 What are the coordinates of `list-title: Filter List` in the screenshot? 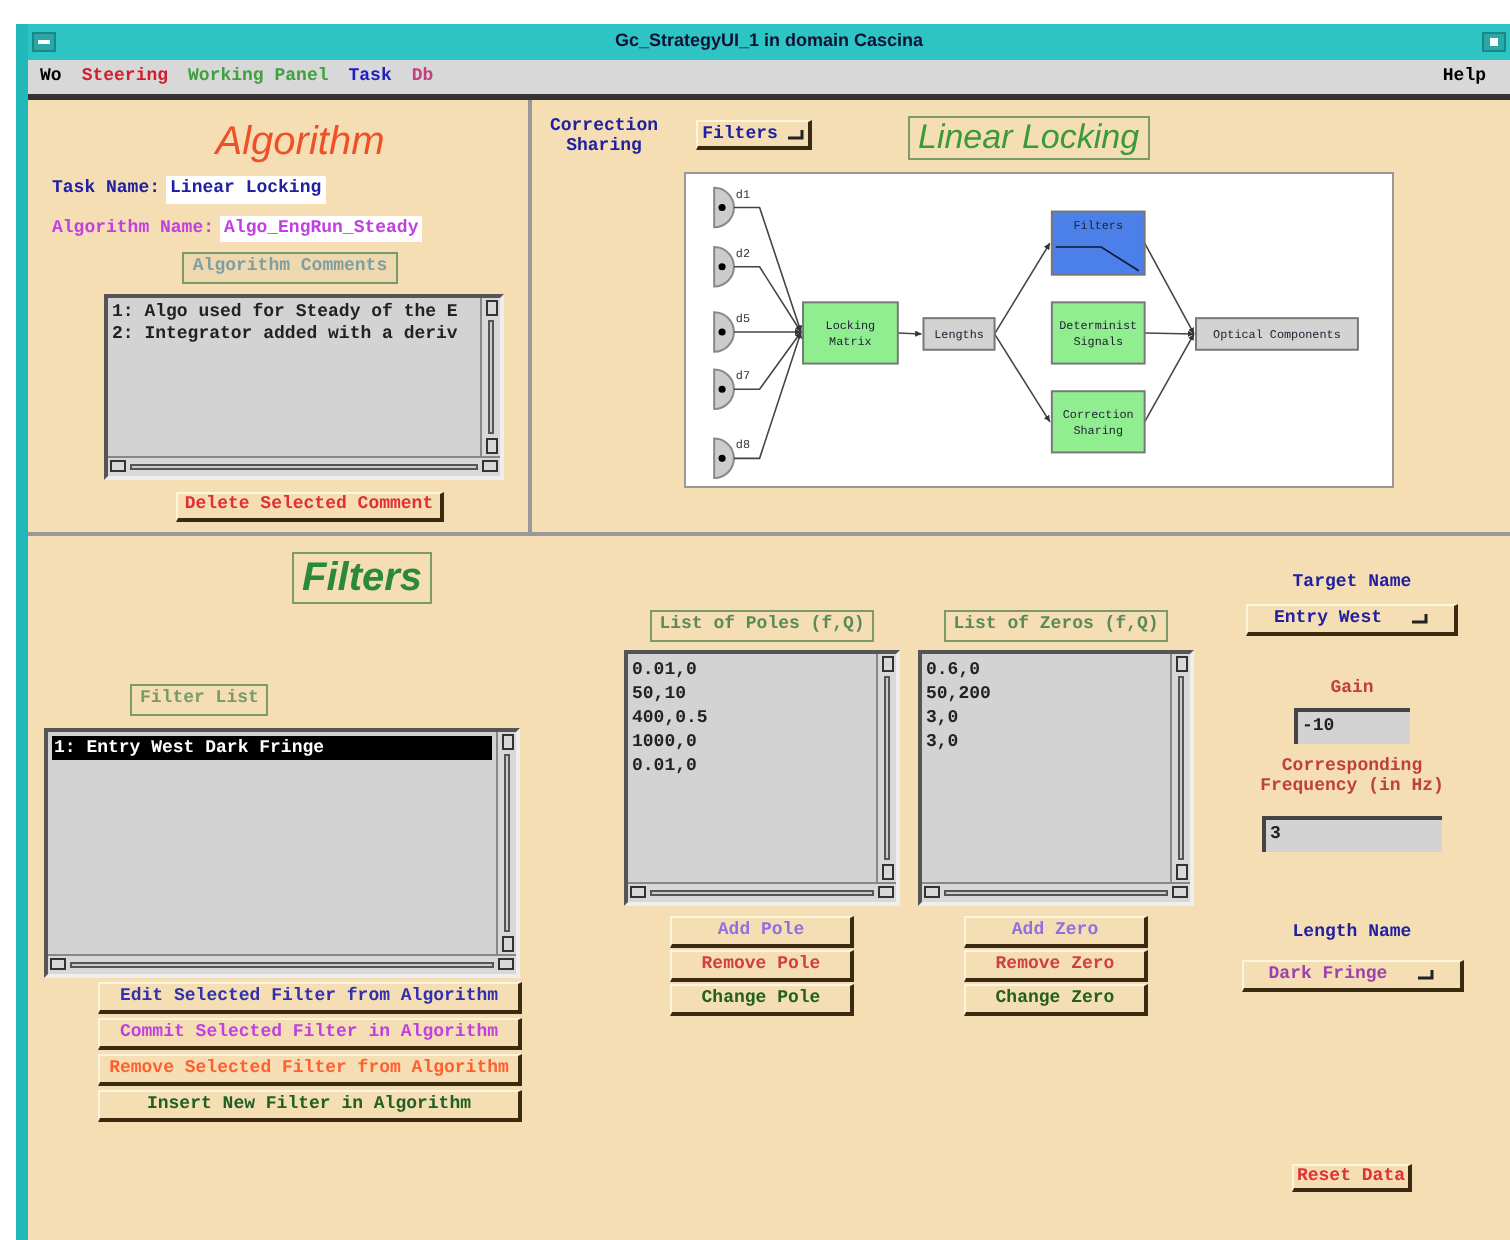 It's located at (199, 699).